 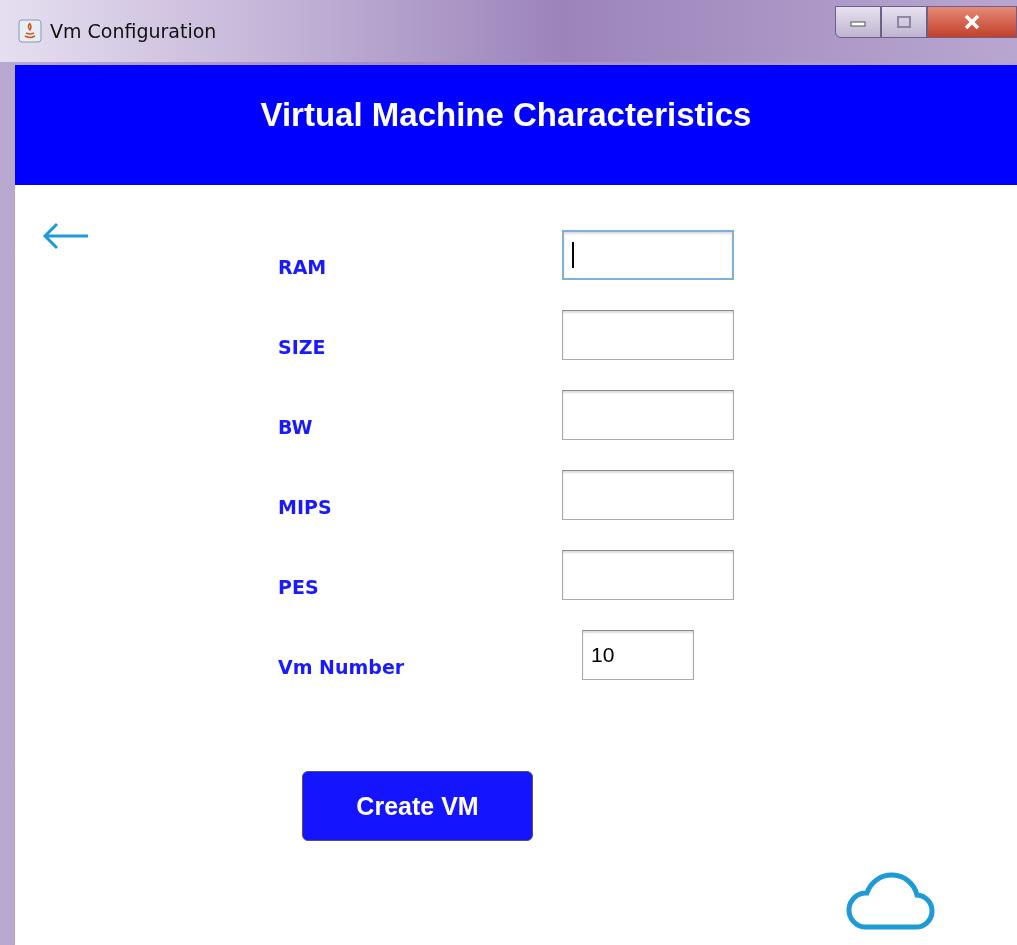 I want to click on close-icon, so click(x=972, y=22).